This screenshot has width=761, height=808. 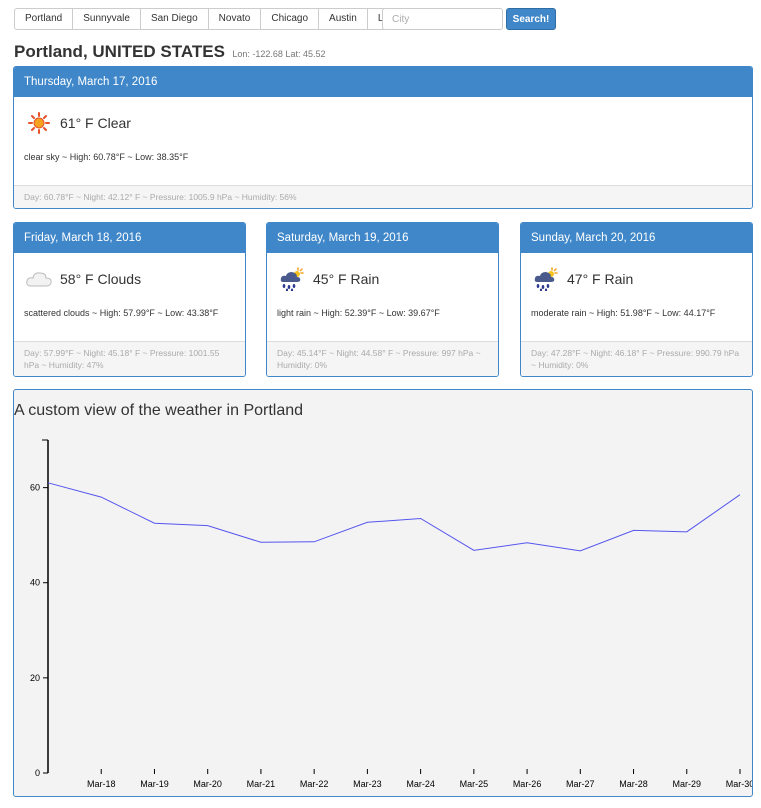 What do you see at coordinates (129, 238) in the screenshot?
I see `forecast-date-heading: Friday, March 18, 2016` at bounding box center [129, 238].